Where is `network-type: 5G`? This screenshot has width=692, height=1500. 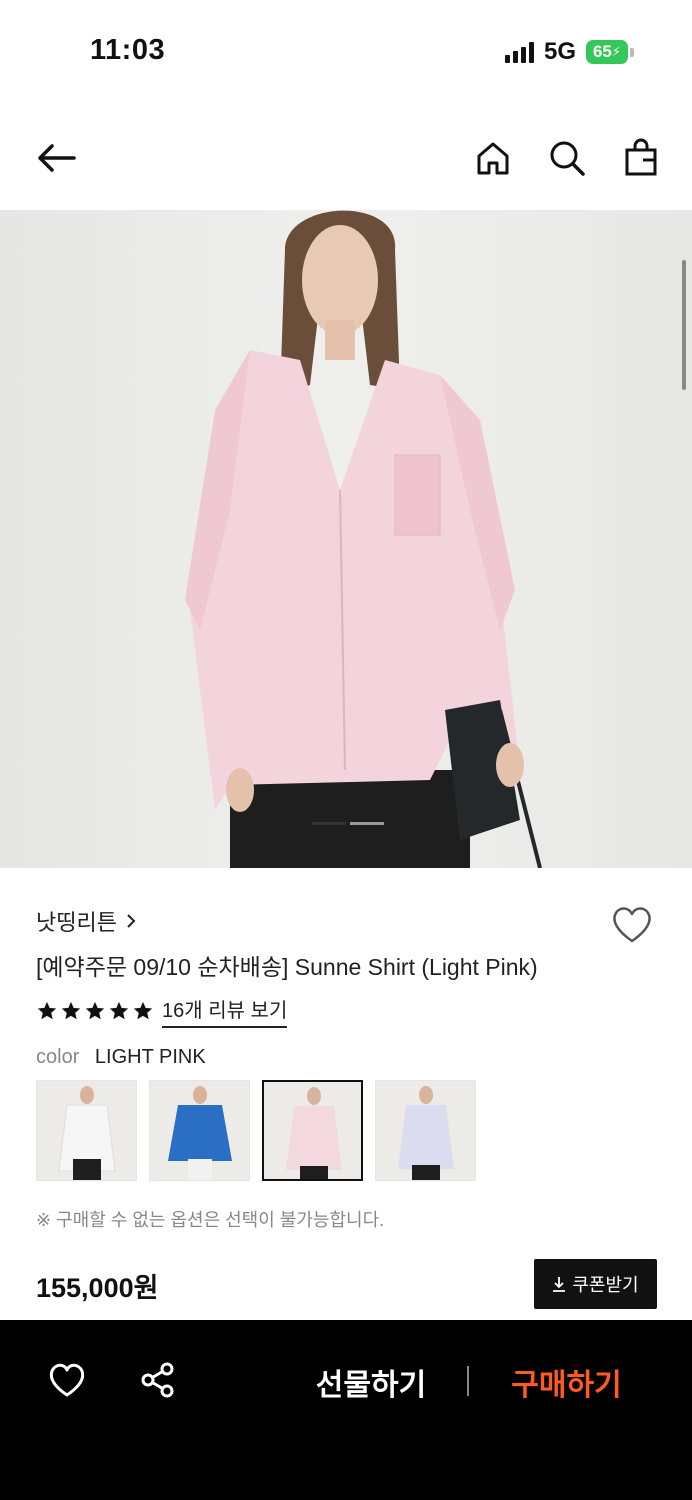
network-type: 5G is located at coordinates (559, 51).